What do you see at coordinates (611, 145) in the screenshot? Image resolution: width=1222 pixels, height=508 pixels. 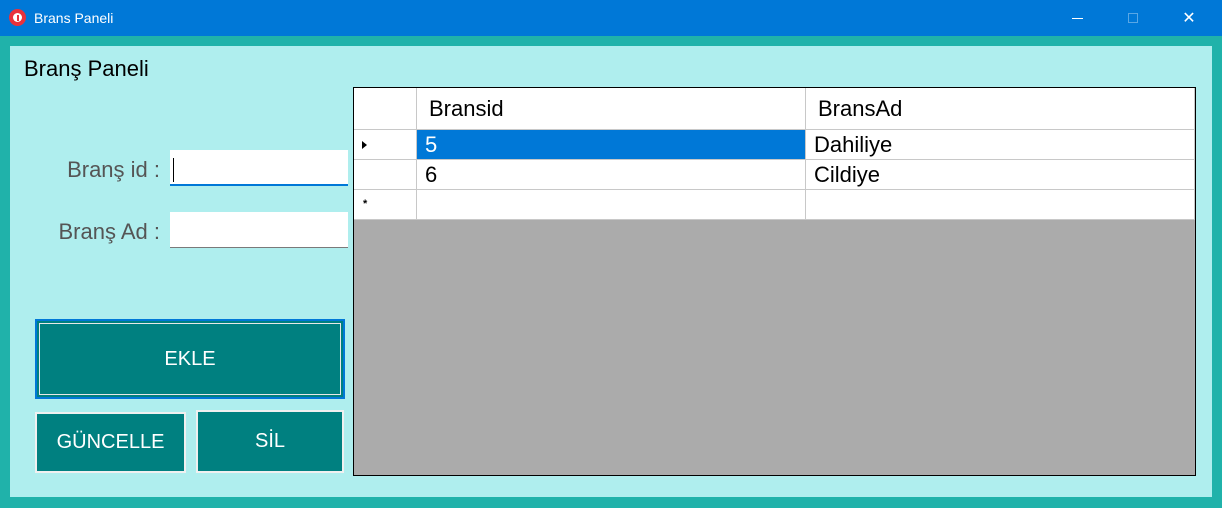 I see `cell-bransid: 5` at bounding box center [611, 145].